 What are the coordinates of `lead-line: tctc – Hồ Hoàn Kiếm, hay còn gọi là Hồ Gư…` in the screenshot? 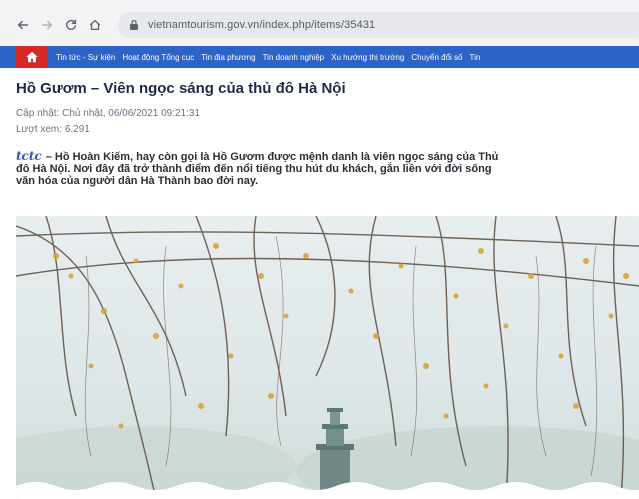 It's located at (327, 156).